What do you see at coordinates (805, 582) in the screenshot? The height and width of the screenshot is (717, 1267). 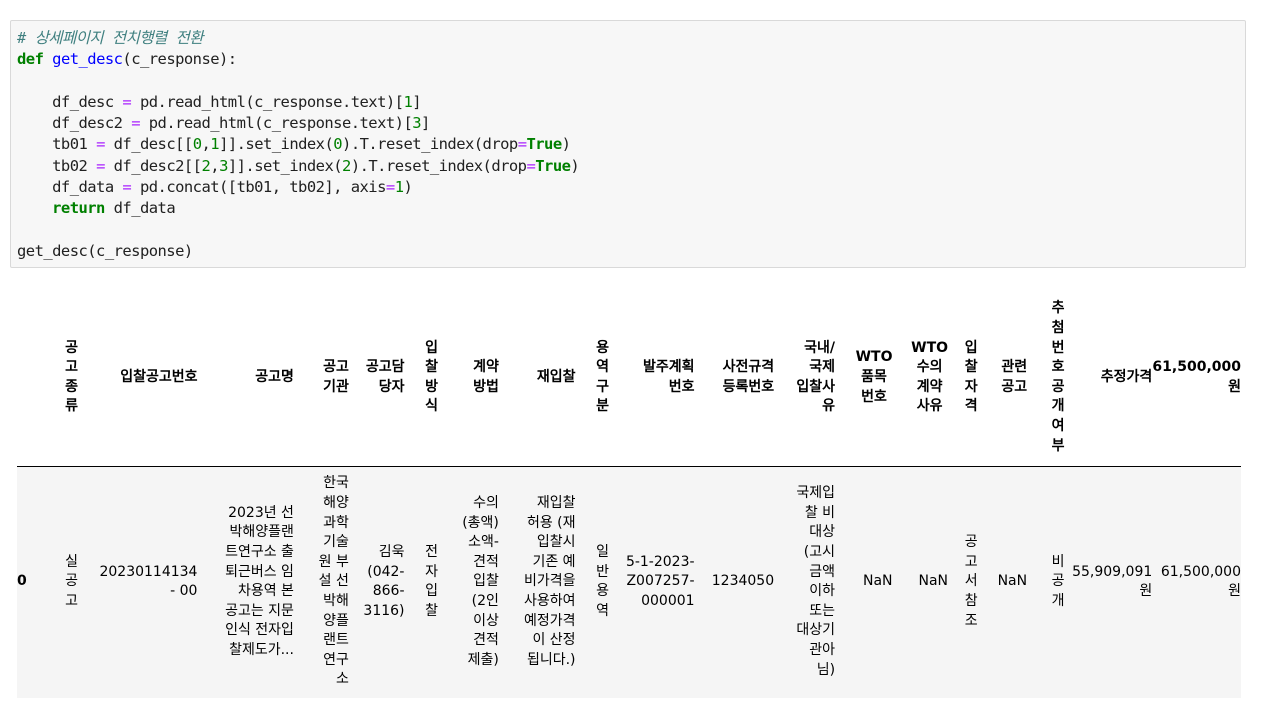 I see `table-cell: 국제입 찰 비 대상 (고시 금액 이하 또는 대상기 관아 님)` at bounding box center [805, 582].